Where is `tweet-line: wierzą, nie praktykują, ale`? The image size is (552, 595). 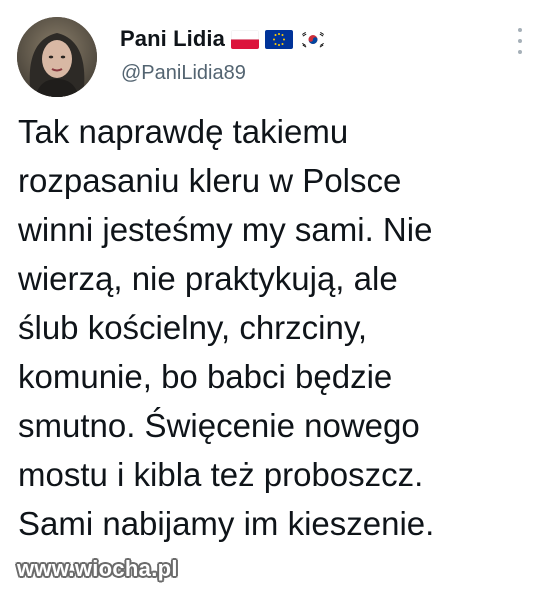 tweet-line: wierzą, nie praktykują, ale is located at coordinates (208, 278).